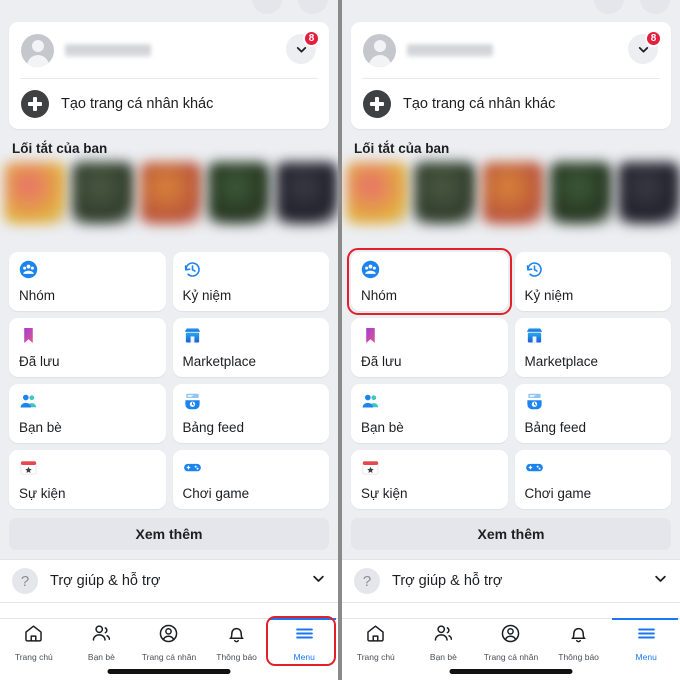 This screenshot has height=680, width=680. Describe the element at coordinates (290, 7) in the screenshot. I see `cutoff-circles-left` at that location.